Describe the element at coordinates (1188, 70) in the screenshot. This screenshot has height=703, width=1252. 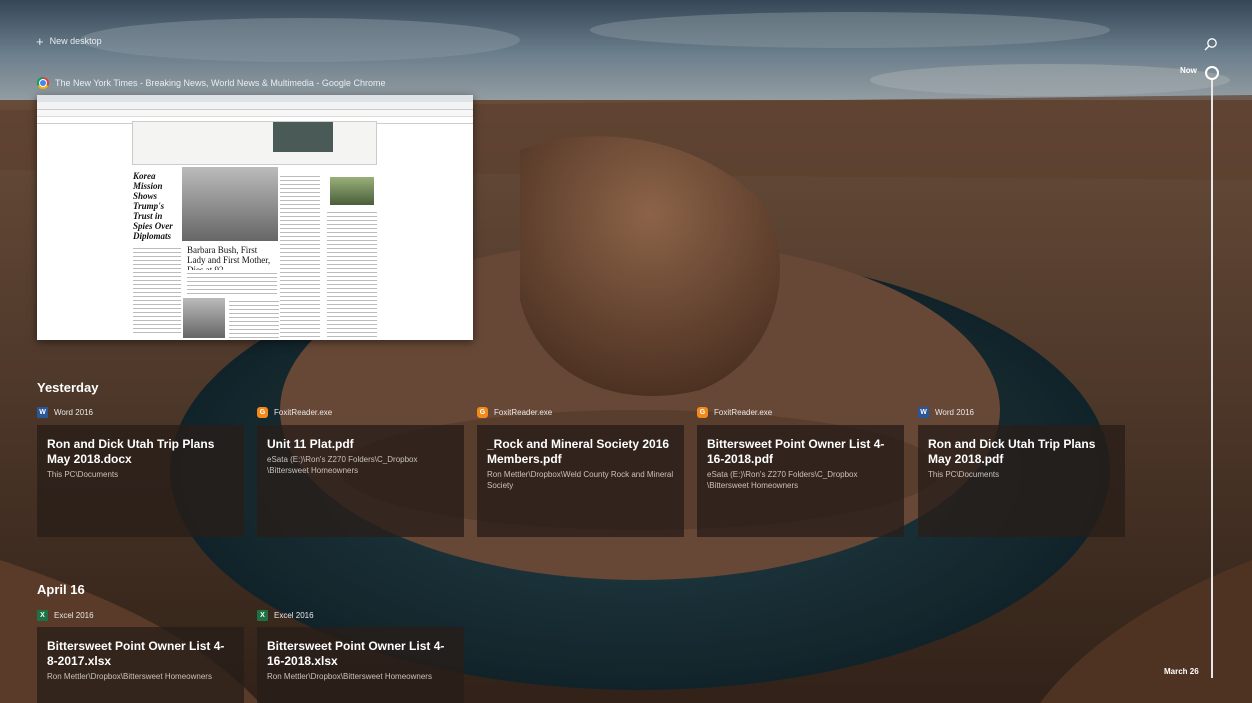
I see `timeline-now-label: Now` at that location.